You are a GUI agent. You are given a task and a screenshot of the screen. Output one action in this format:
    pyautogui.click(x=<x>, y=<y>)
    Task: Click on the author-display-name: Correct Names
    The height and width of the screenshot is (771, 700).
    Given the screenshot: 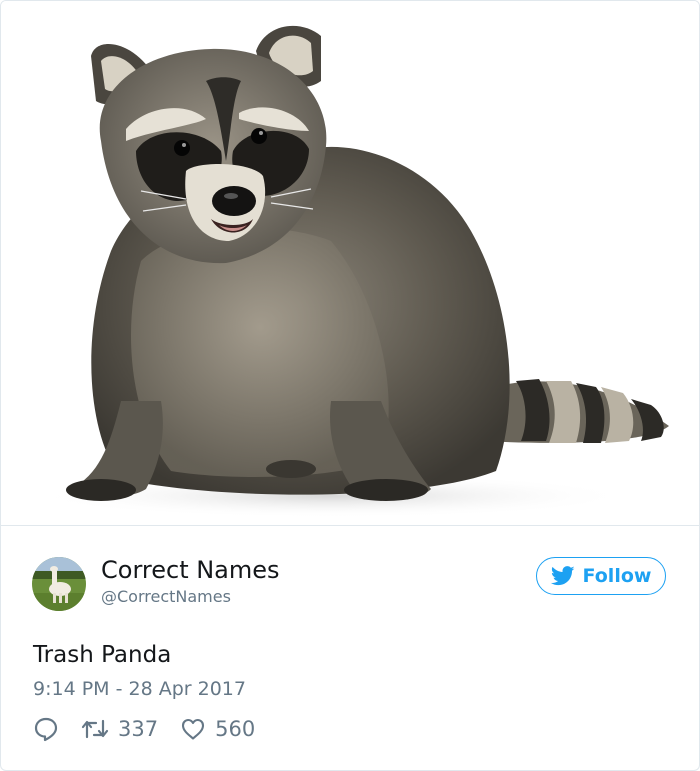 What is the action you would take?
    pyautogui.click(x=190, y=570)
    